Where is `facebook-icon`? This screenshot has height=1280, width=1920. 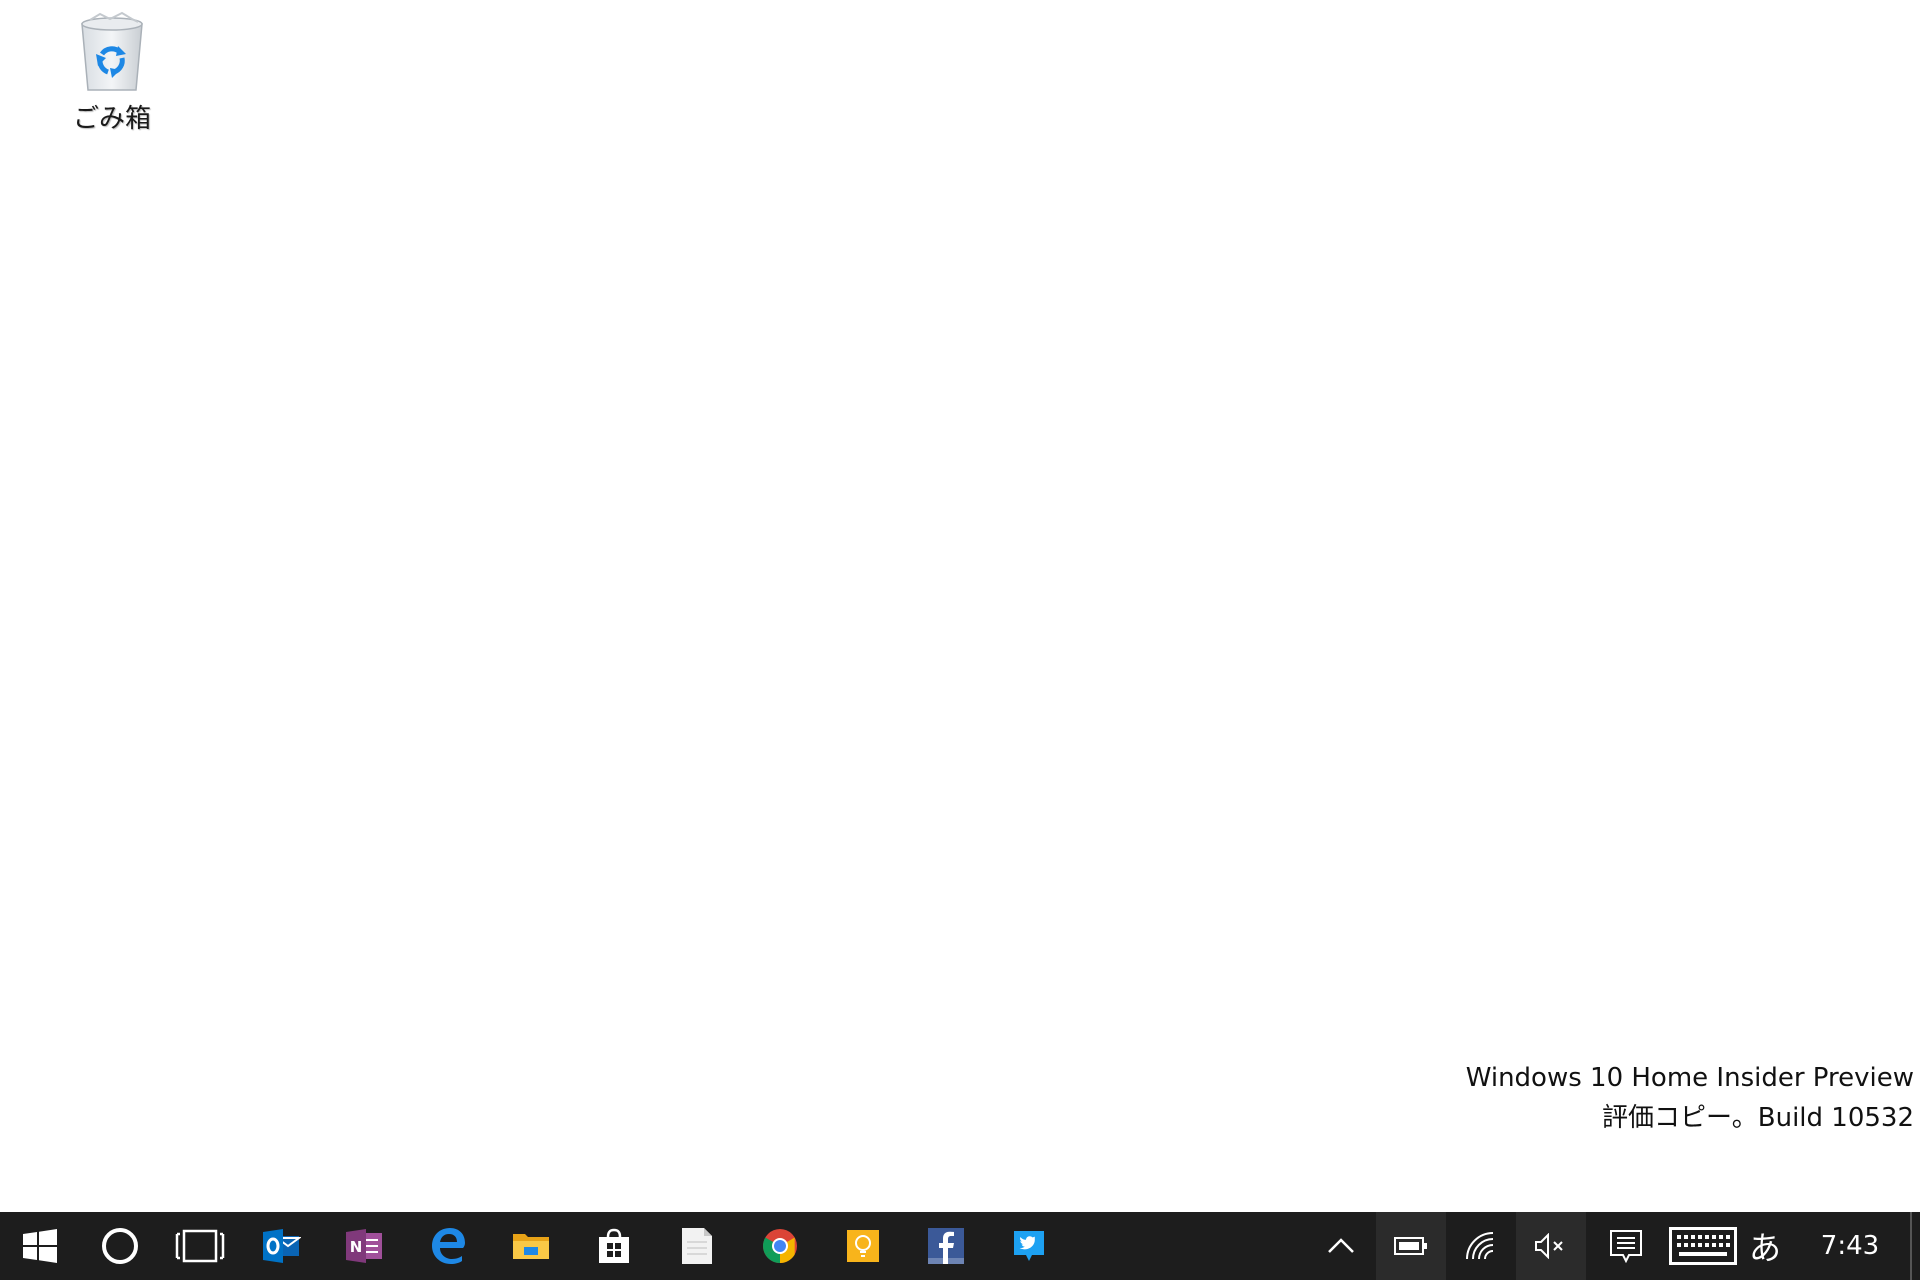 facebook-icon is located at coordinates (945, 1246).